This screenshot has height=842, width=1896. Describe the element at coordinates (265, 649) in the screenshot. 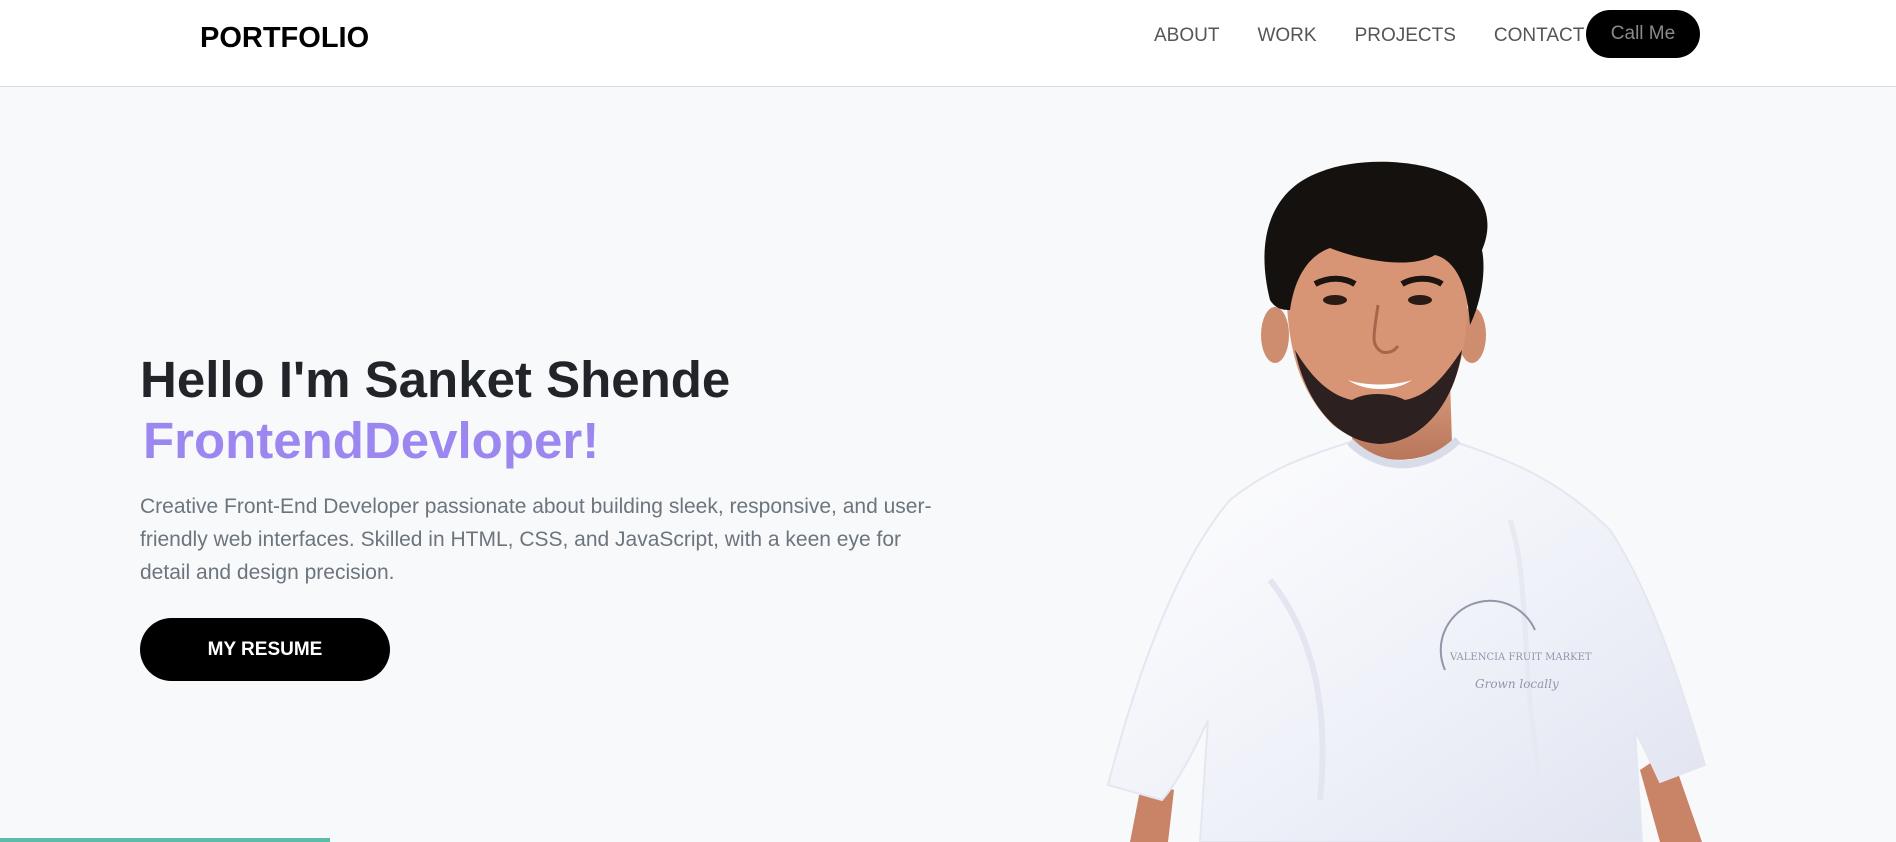

I see `resume-button: MY RESUME` at that location.